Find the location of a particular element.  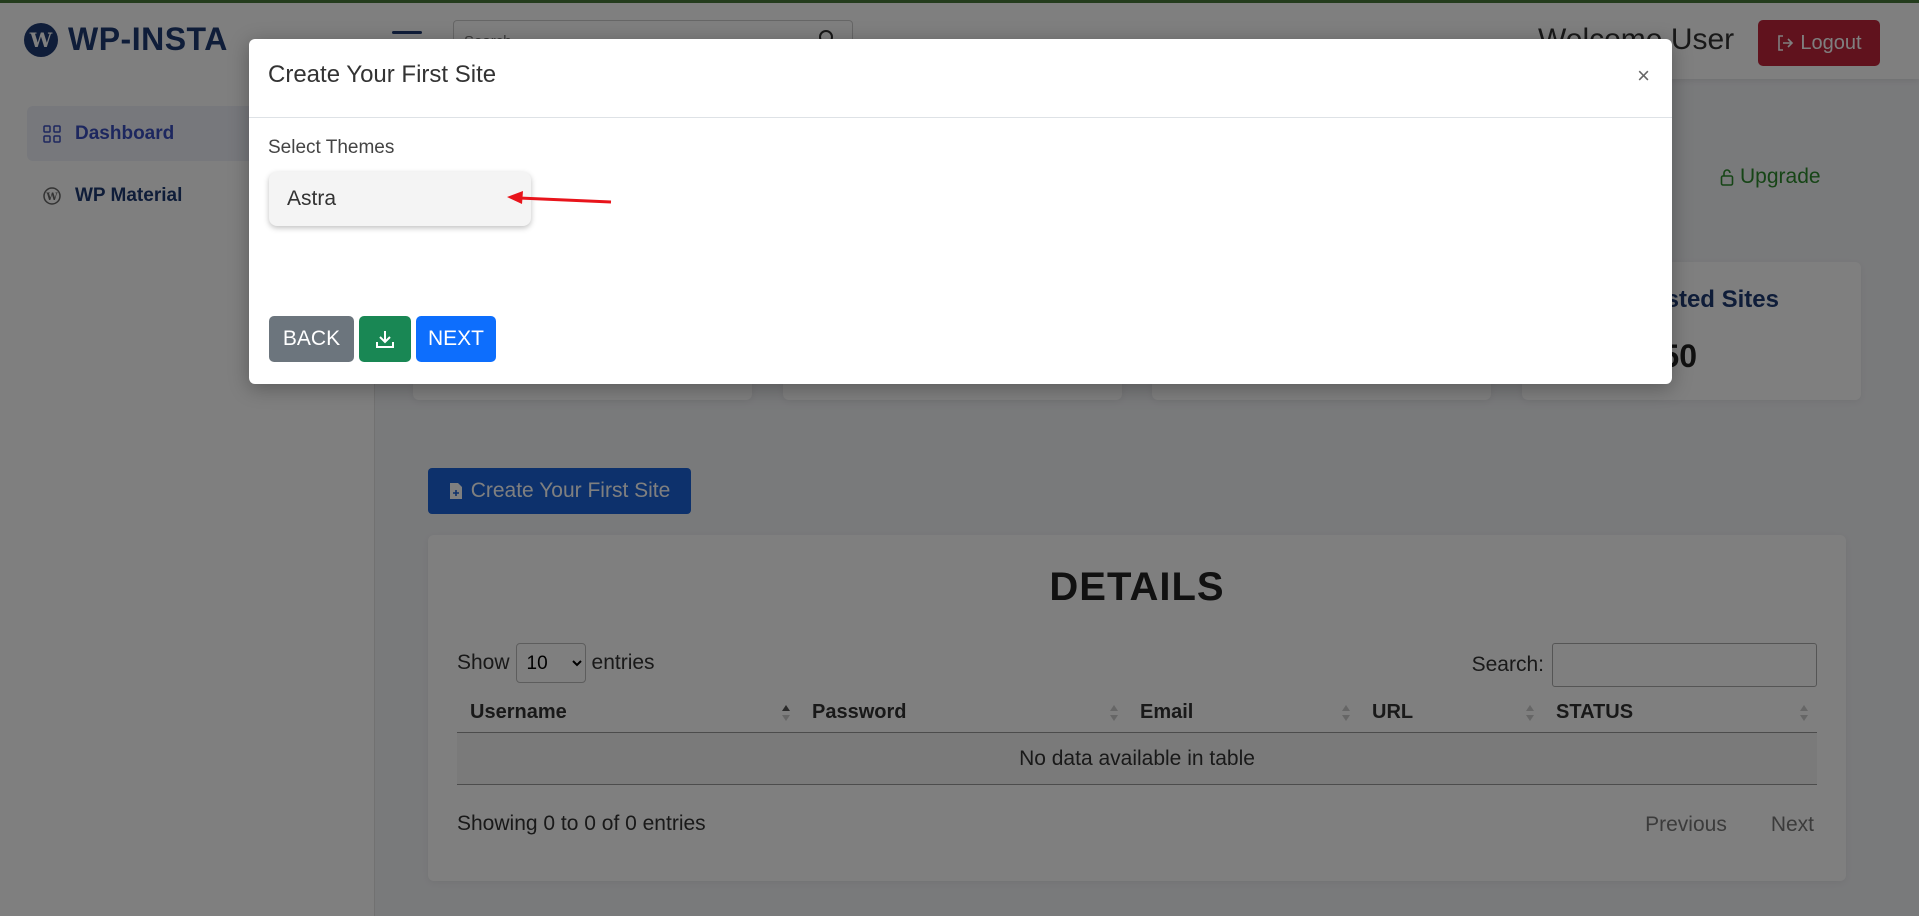

red-arrow-annotation-icon is located at coordinates (559, 197).